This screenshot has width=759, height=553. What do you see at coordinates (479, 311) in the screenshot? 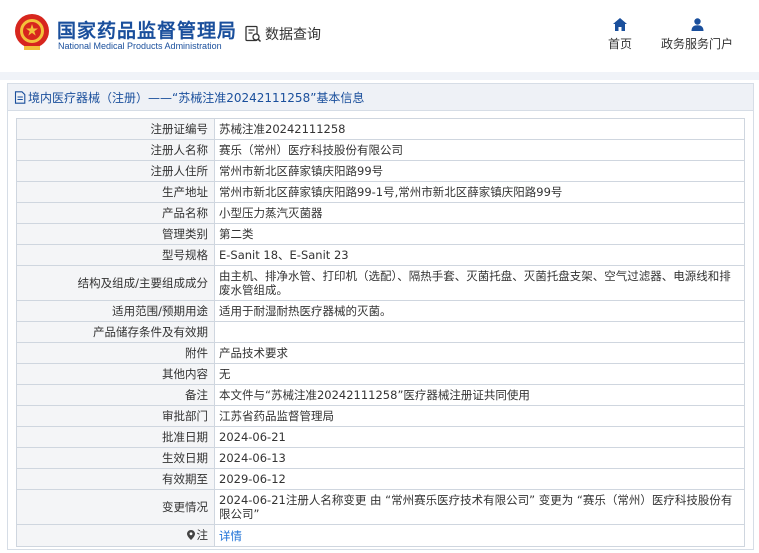
I see `field-value: 适用于耐湿耐热医疗器械的灭菌。` at bounding box center [479, 311].